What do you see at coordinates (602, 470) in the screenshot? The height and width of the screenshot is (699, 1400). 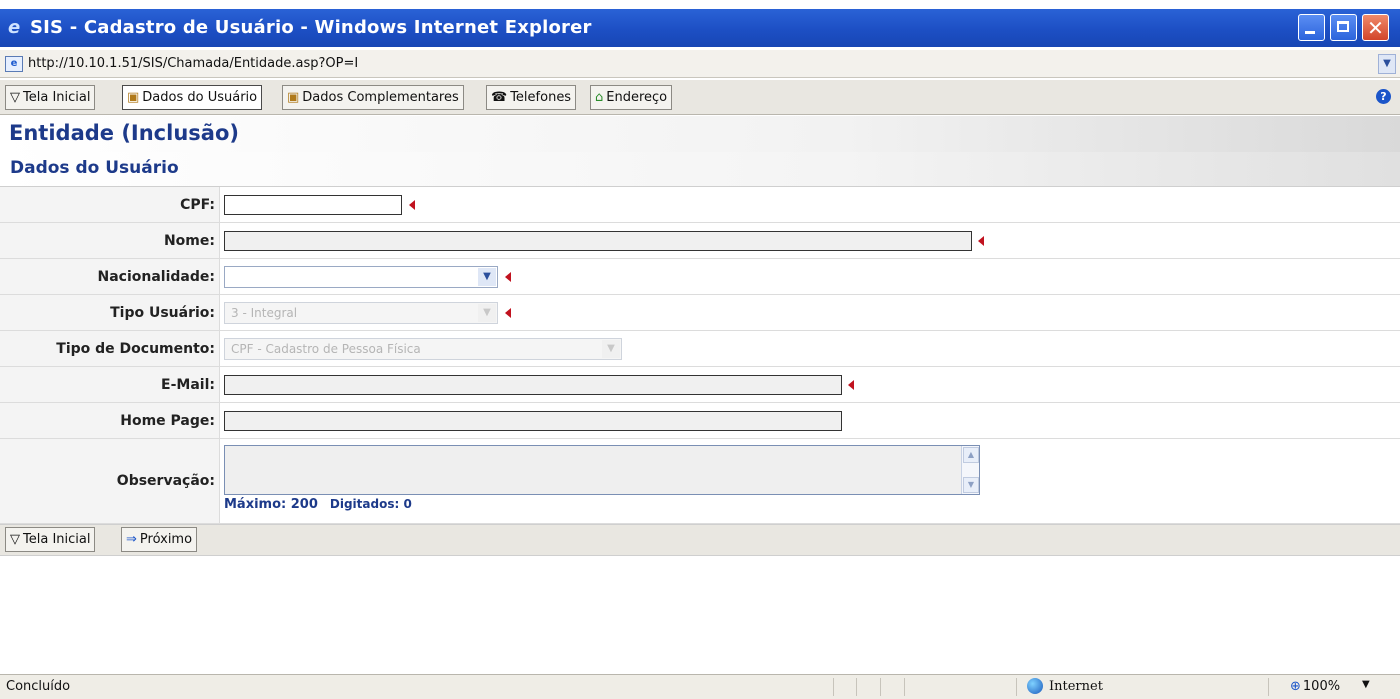 I see `observacao-textarea: ▲ ▼` at bounding box center [602, 470].